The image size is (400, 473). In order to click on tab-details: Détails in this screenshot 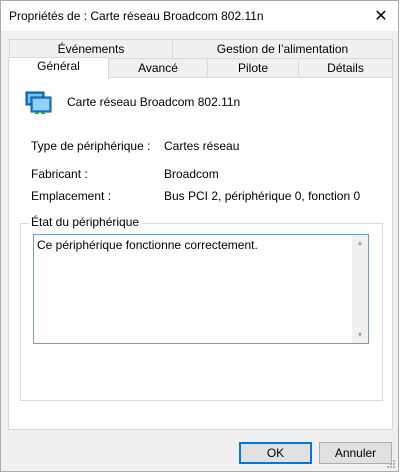, I will do `click(345, 68)`.